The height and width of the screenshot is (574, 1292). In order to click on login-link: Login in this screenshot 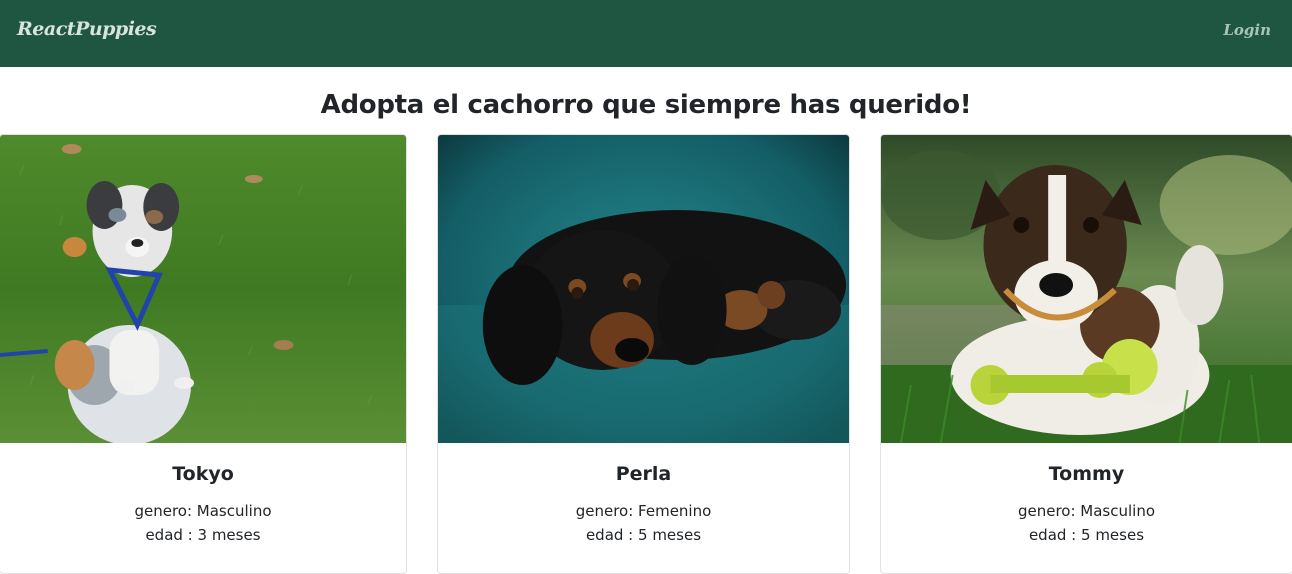, I will do `click(1247, 30)`.